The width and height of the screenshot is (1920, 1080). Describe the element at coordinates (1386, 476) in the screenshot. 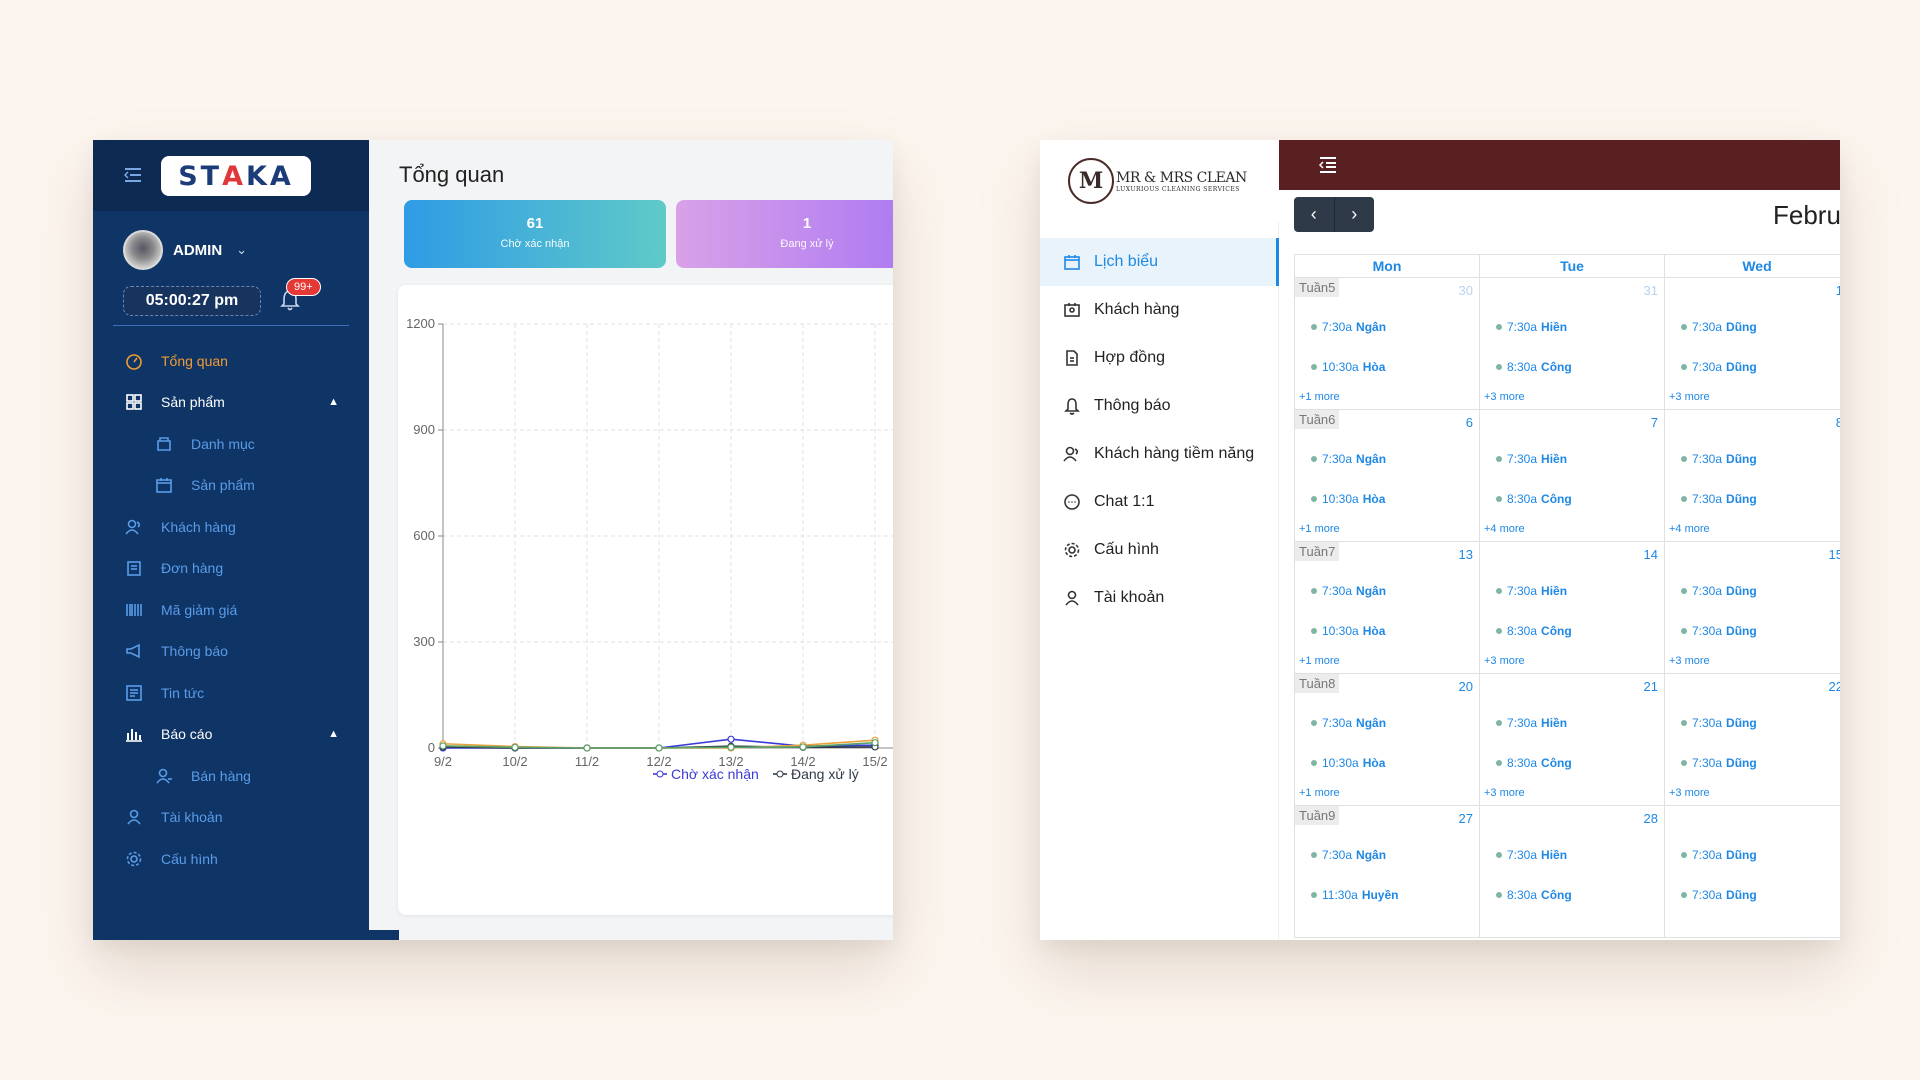

I see `day-cell: Tuần6 6 7:30a Ngân 10:30a Hòa +1 more` at that location.